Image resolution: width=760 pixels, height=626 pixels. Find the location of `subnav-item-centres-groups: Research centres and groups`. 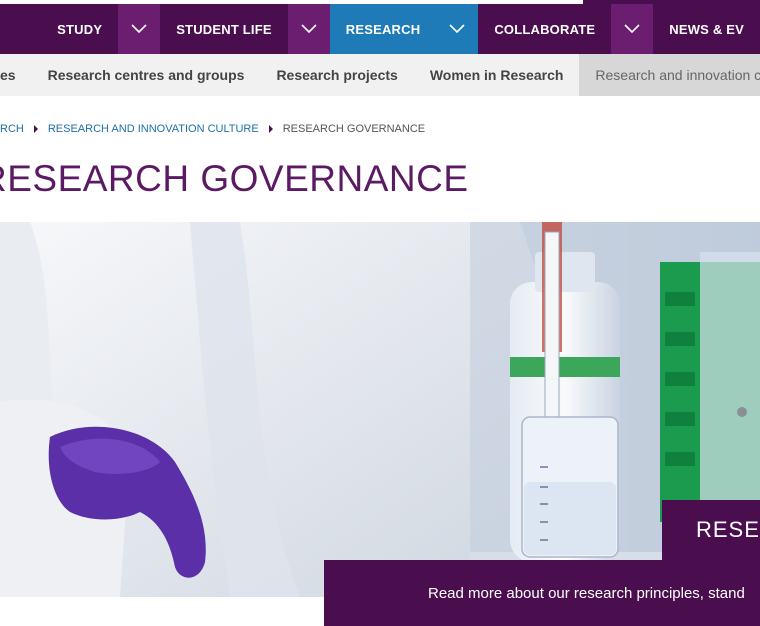

subnav-item-centres-groups: Research centres and groups is located at coordinates (146, 75).